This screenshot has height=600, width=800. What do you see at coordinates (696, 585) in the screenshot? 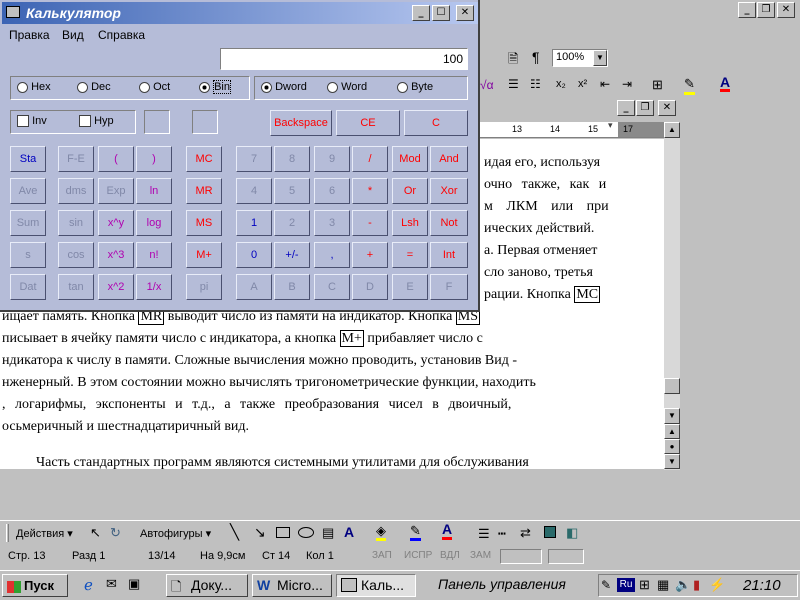
I see `antivirus-icon: ▮` at bounding box center [696, 585].